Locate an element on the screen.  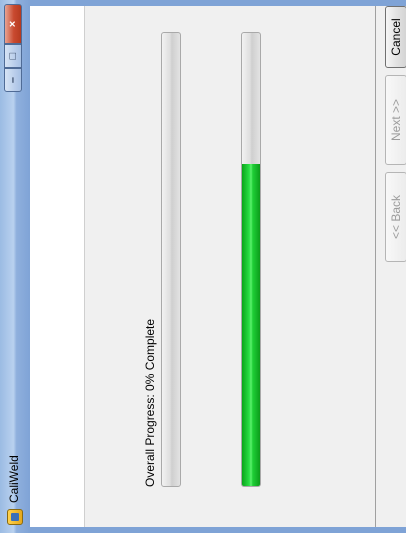
back-button: << Back is located at coordinates (395, 217).